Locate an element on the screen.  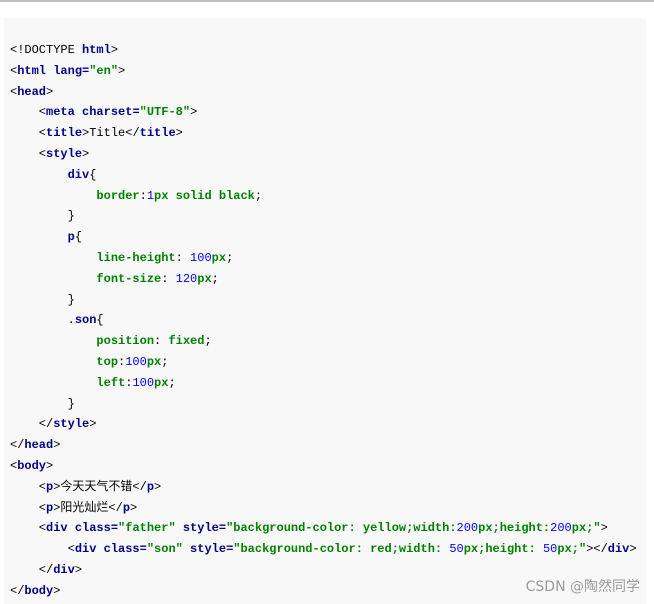
code-token: html is located at coordinates (96, 50).